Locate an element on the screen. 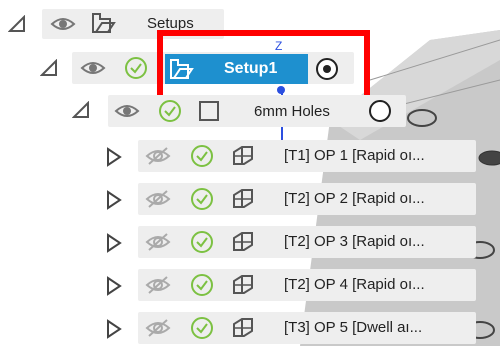 Image resolution: width=500 pixels, height=346 pixels. folder-label: 6mm Holes is located at coordinates (292, 111).